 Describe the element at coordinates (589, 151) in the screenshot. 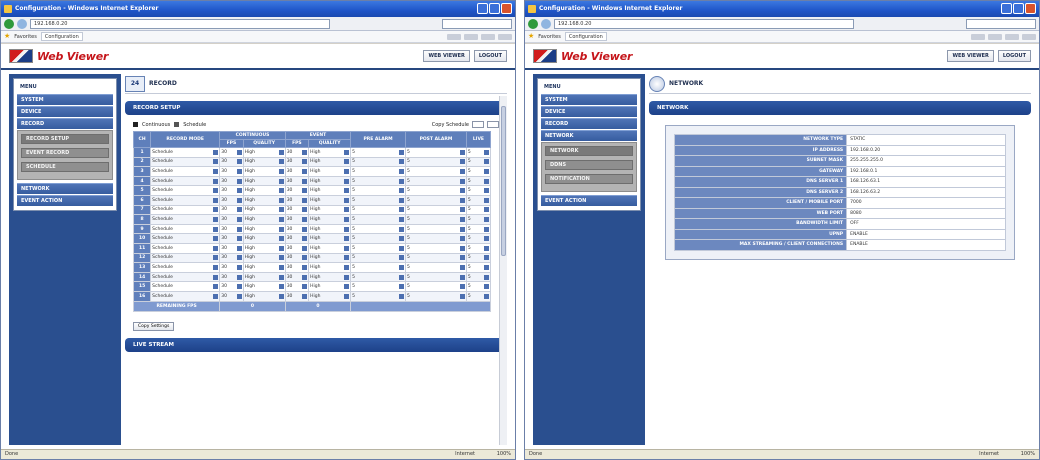

I see `submenu-network: NETWORK` at that location.